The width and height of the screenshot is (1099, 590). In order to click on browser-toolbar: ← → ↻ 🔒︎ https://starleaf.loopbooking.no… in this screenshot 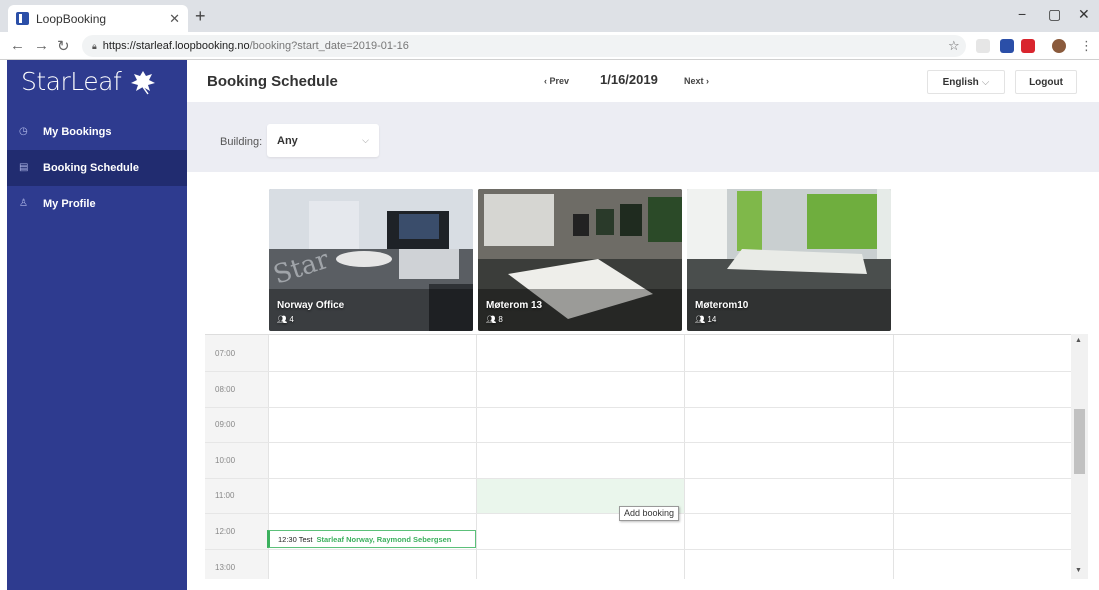, I will do `click(549, 46)`.